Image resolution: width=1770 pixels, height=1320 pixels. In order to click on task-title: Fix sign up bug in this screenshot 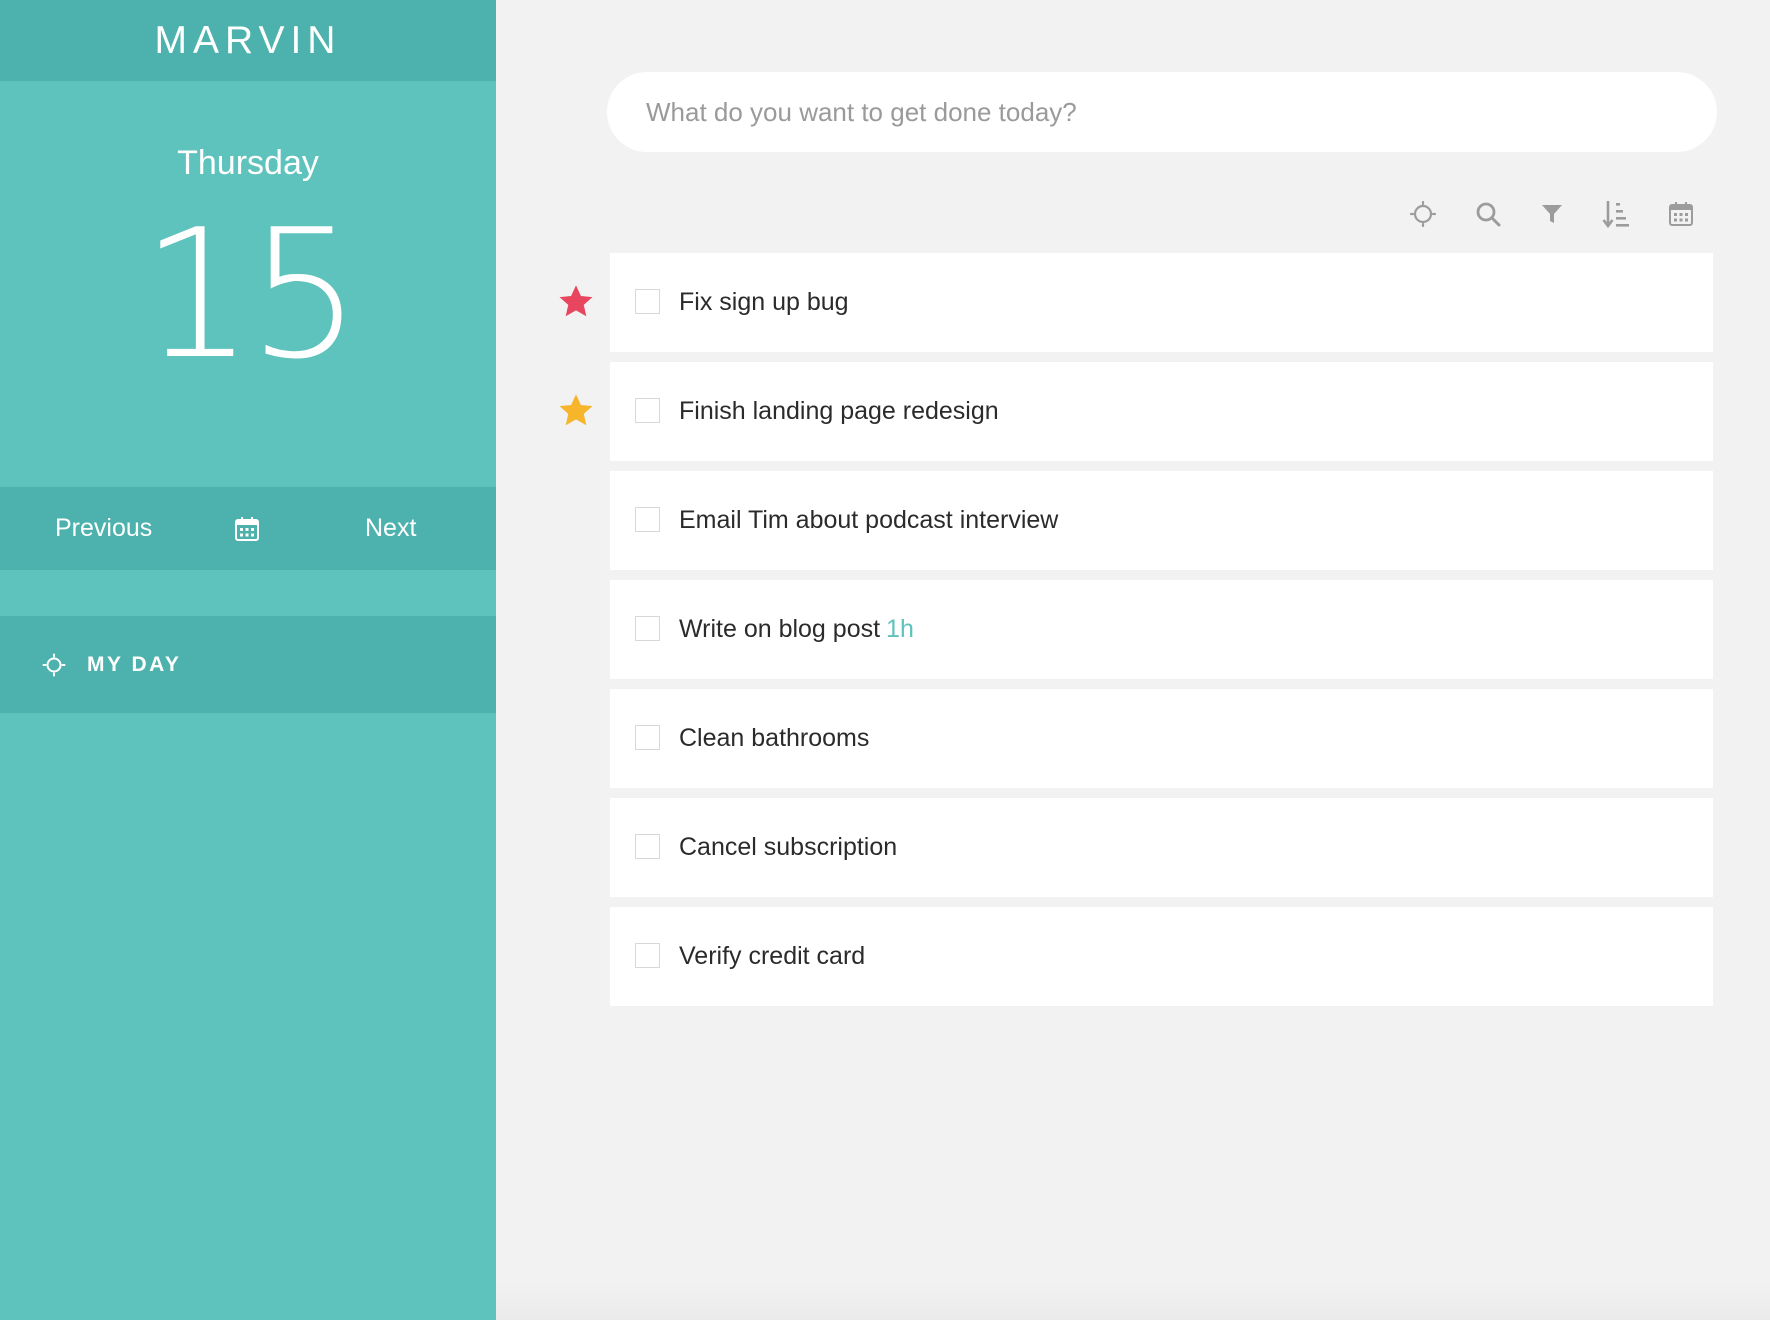, I will do `click(764, 302)`.